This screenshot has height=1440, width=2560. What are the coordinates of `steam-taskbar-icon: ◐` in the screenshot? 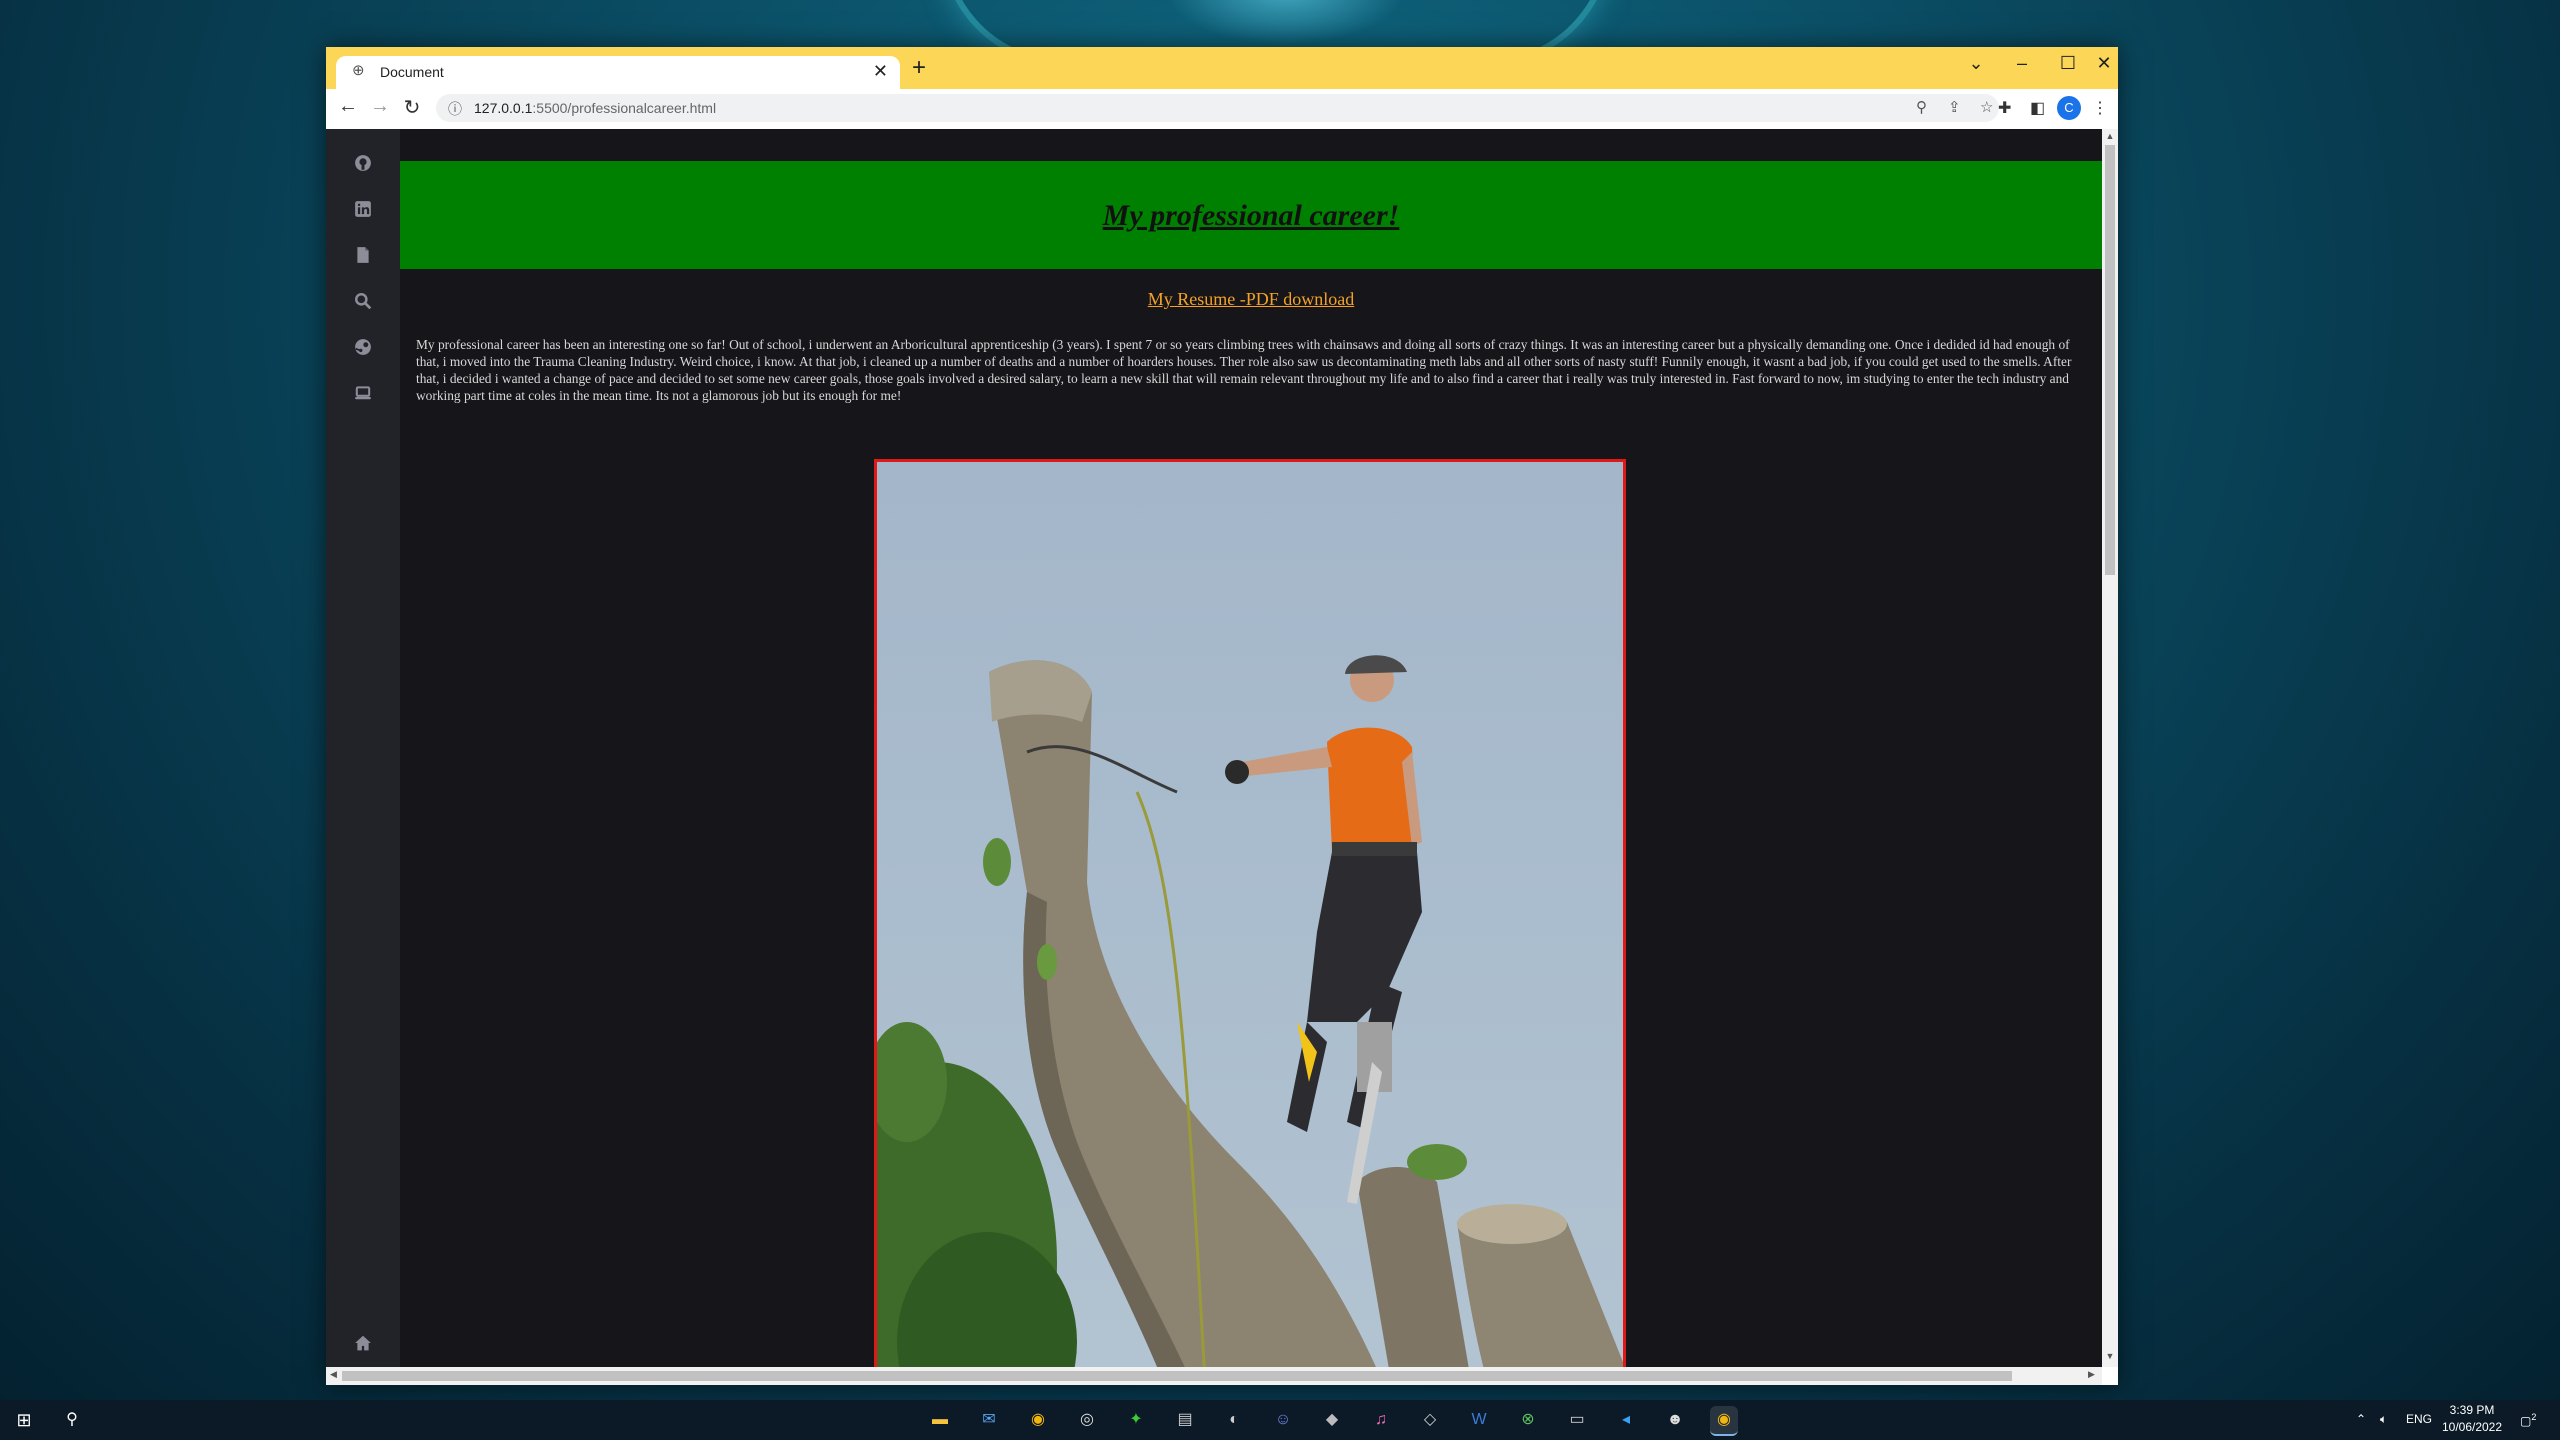 It's located at (1234, 1420).